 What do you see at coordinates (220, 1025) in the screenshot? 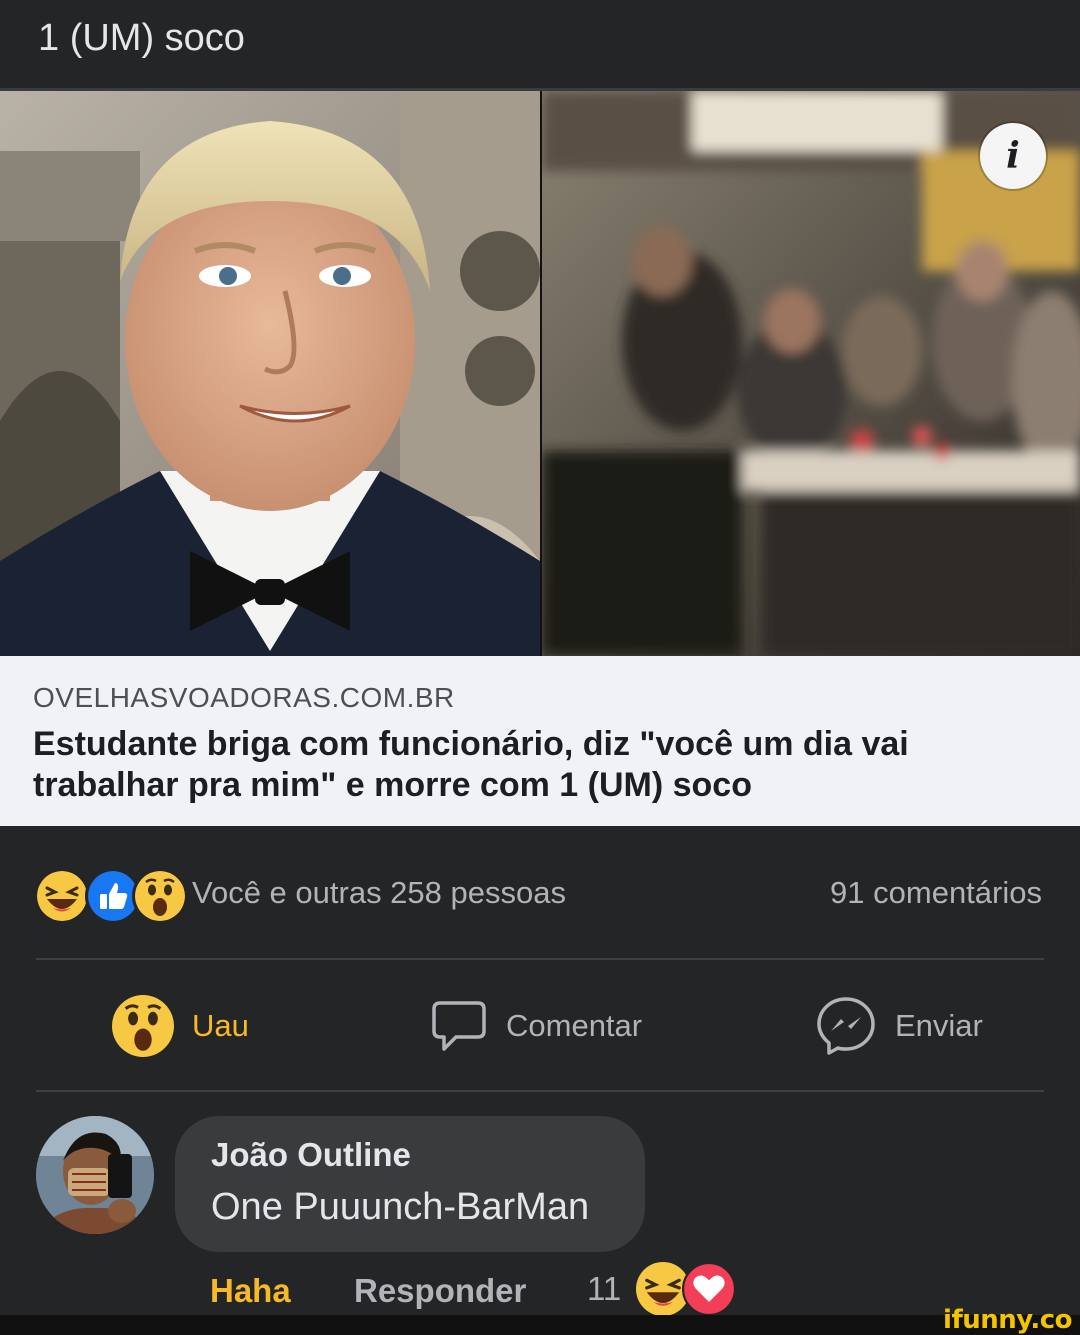
I see `react-button-label: Uau` at bounding box center [220, 1025].